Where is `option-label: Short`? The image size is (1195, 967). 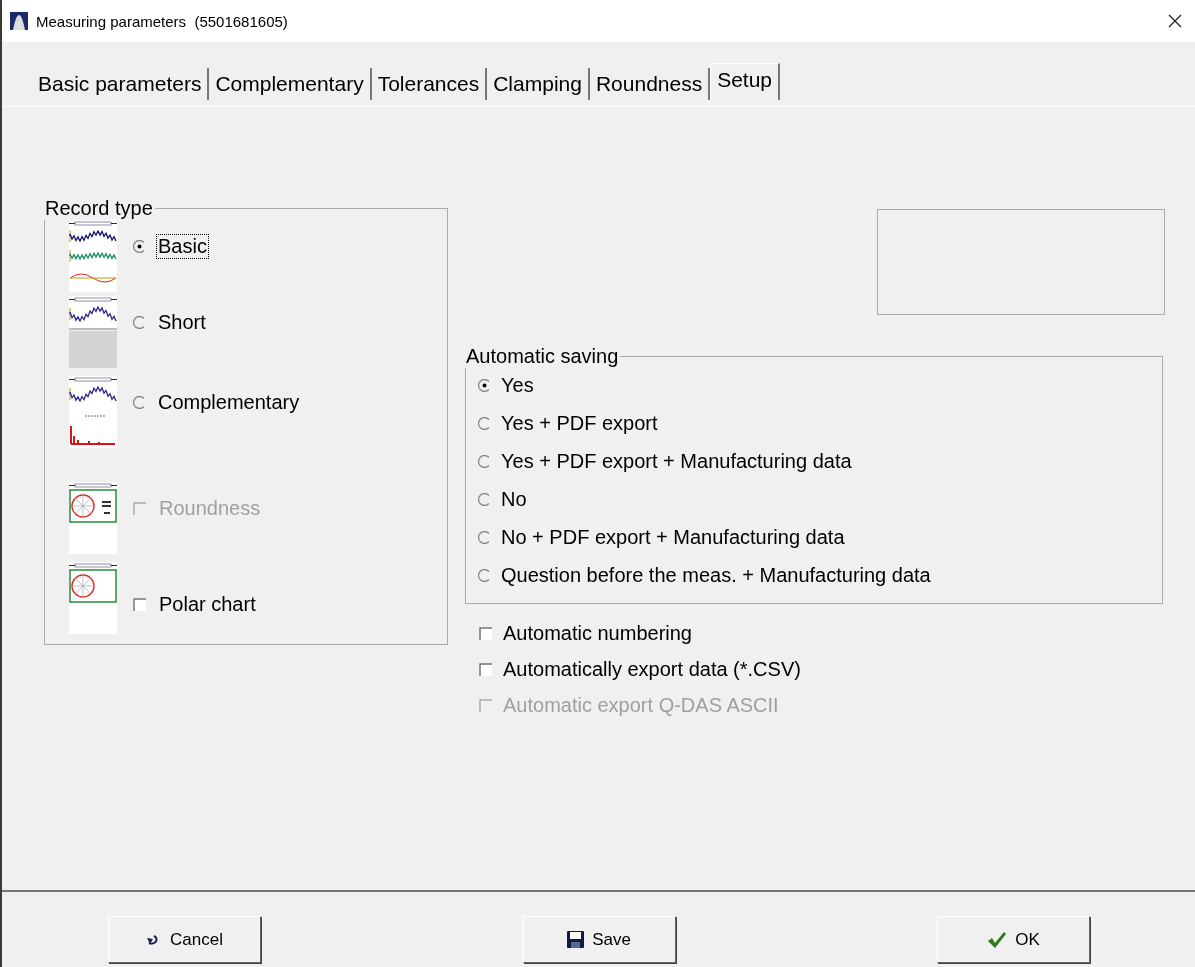
option-label: Short is located at coordinates (182, 322).